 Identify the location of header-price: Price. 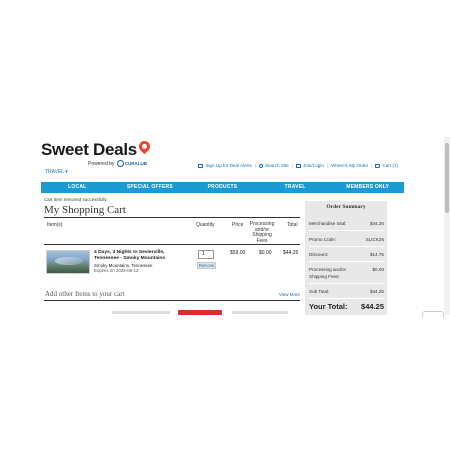
(238, 225).